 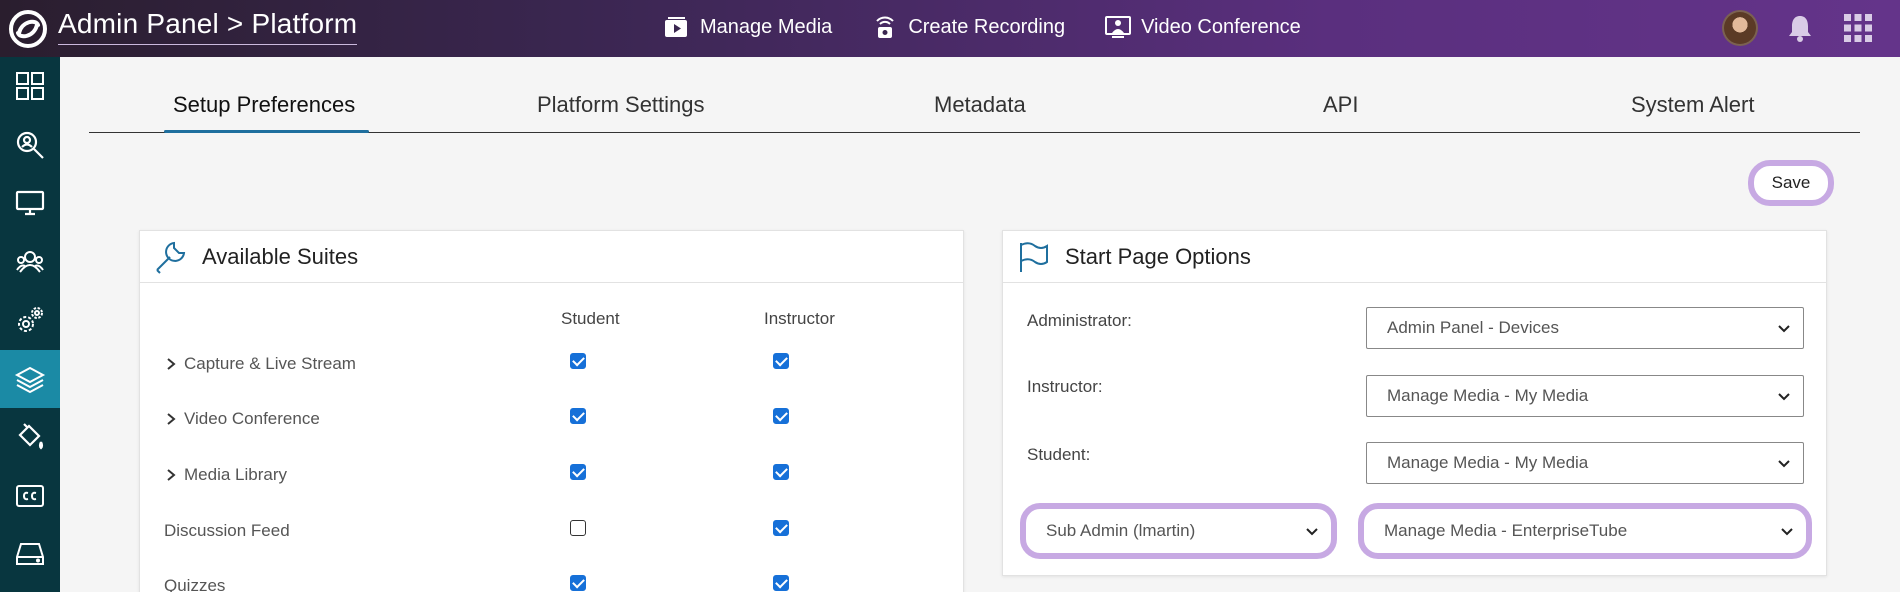 I want to click on dashboard-icon, so click(x=30, y=86).